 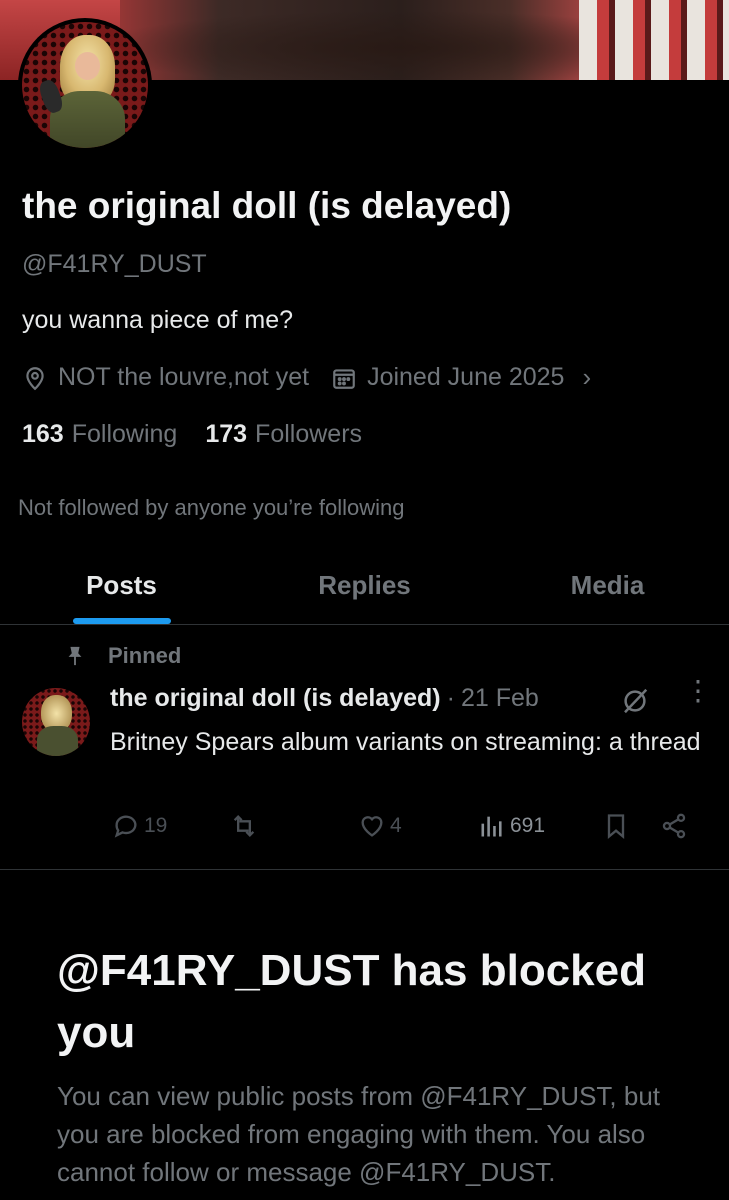 What do you see at coordinates (635, 701) in the screenshot?
I see `grok-icon` at bounding box center [635, 701].